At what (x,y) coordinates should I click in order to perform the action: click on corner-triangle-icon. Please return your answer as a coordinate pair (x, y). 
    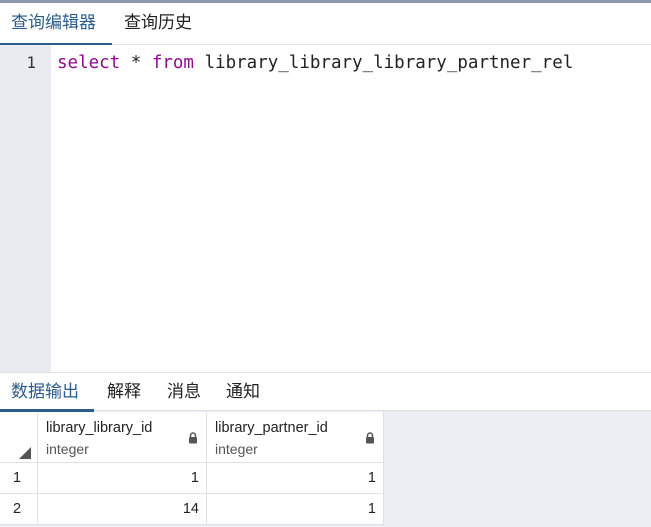
    Looking at the image, I should click on (25, 453).